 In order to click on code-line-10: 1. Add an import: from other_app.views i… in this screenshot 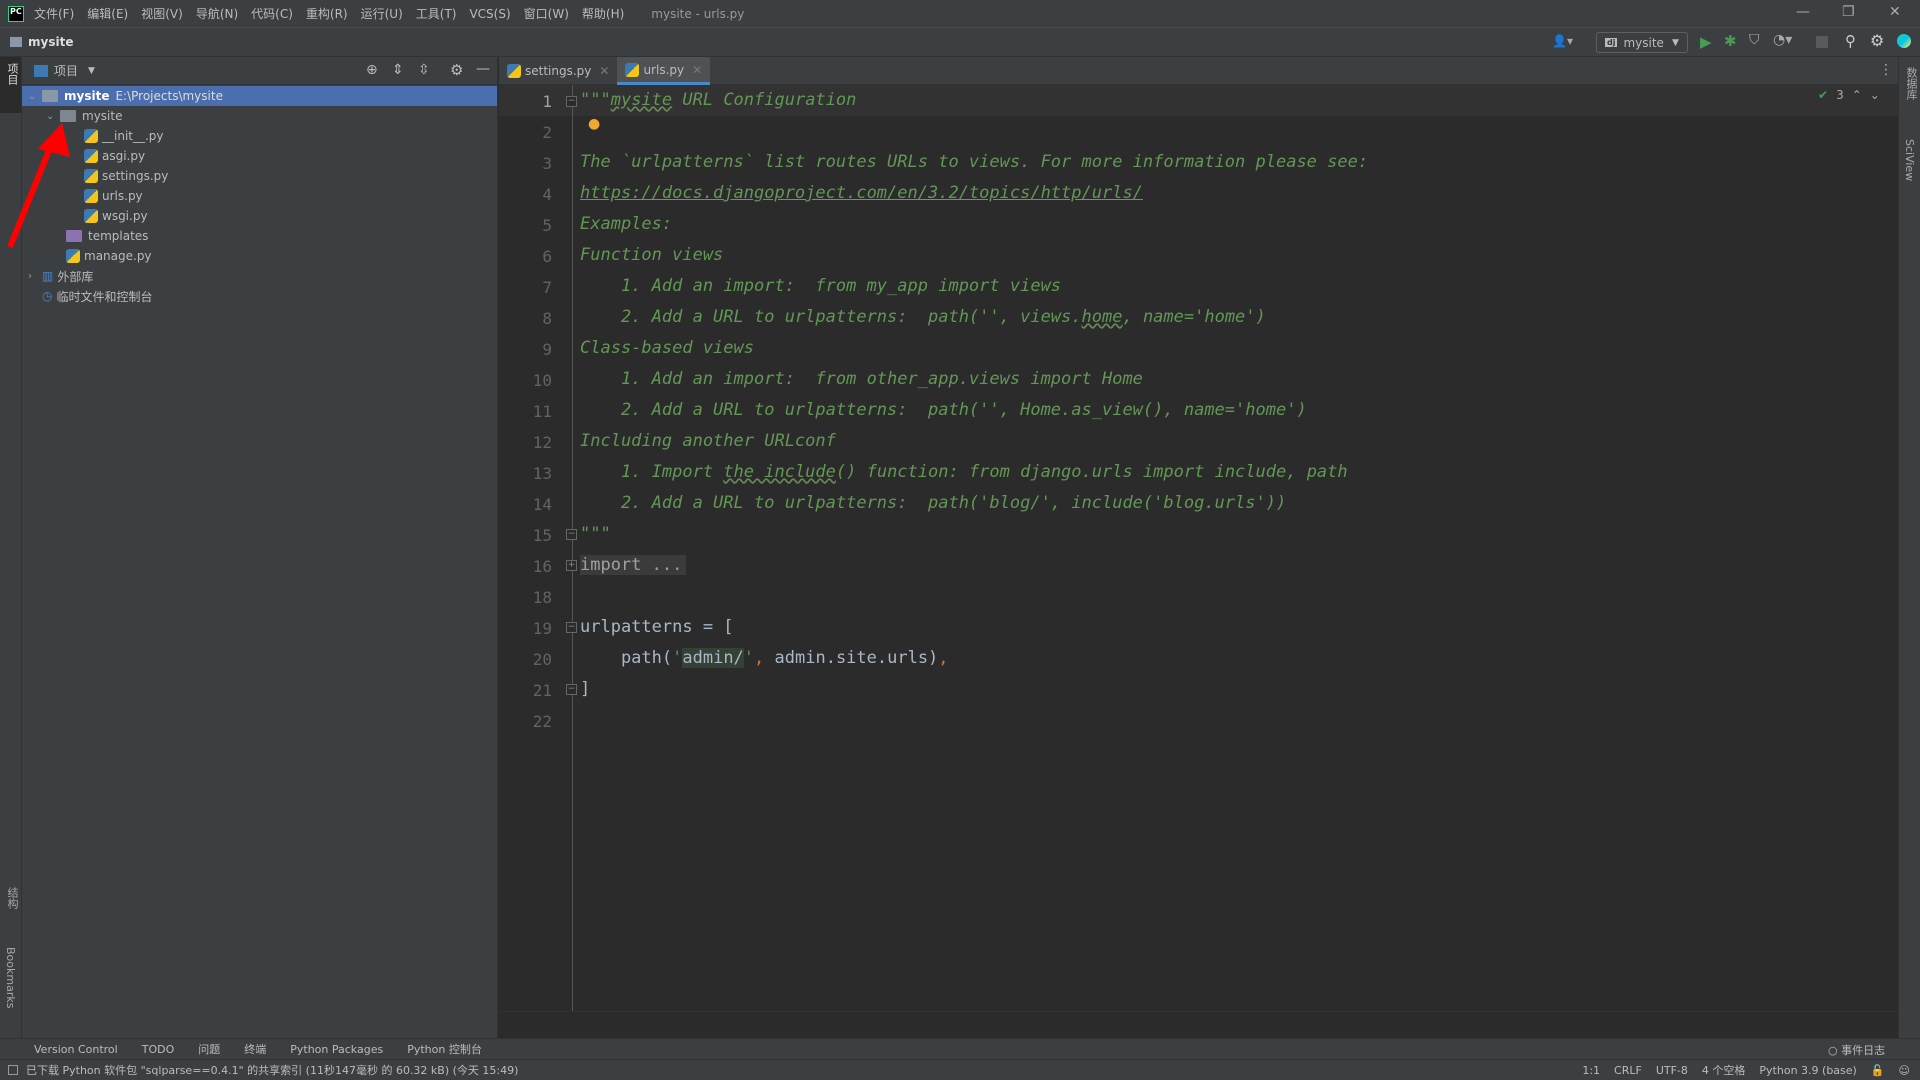, I will do `click(861, 379)`.